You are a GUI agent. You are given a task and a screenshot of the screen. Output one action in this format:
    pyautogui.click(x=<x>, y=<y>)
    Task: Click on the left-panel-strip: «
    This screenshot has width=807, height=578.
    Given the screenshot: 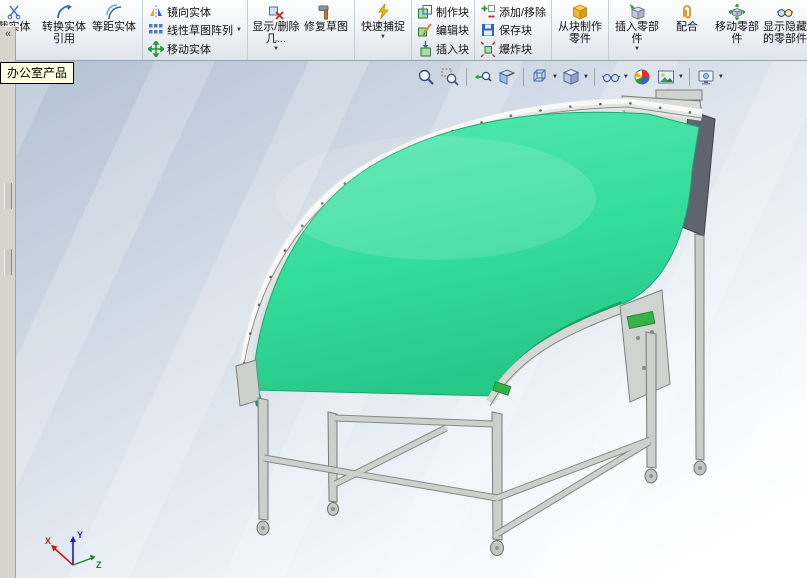 What is the action you would take?
    pyautogui.click(x=8, y=302)
    